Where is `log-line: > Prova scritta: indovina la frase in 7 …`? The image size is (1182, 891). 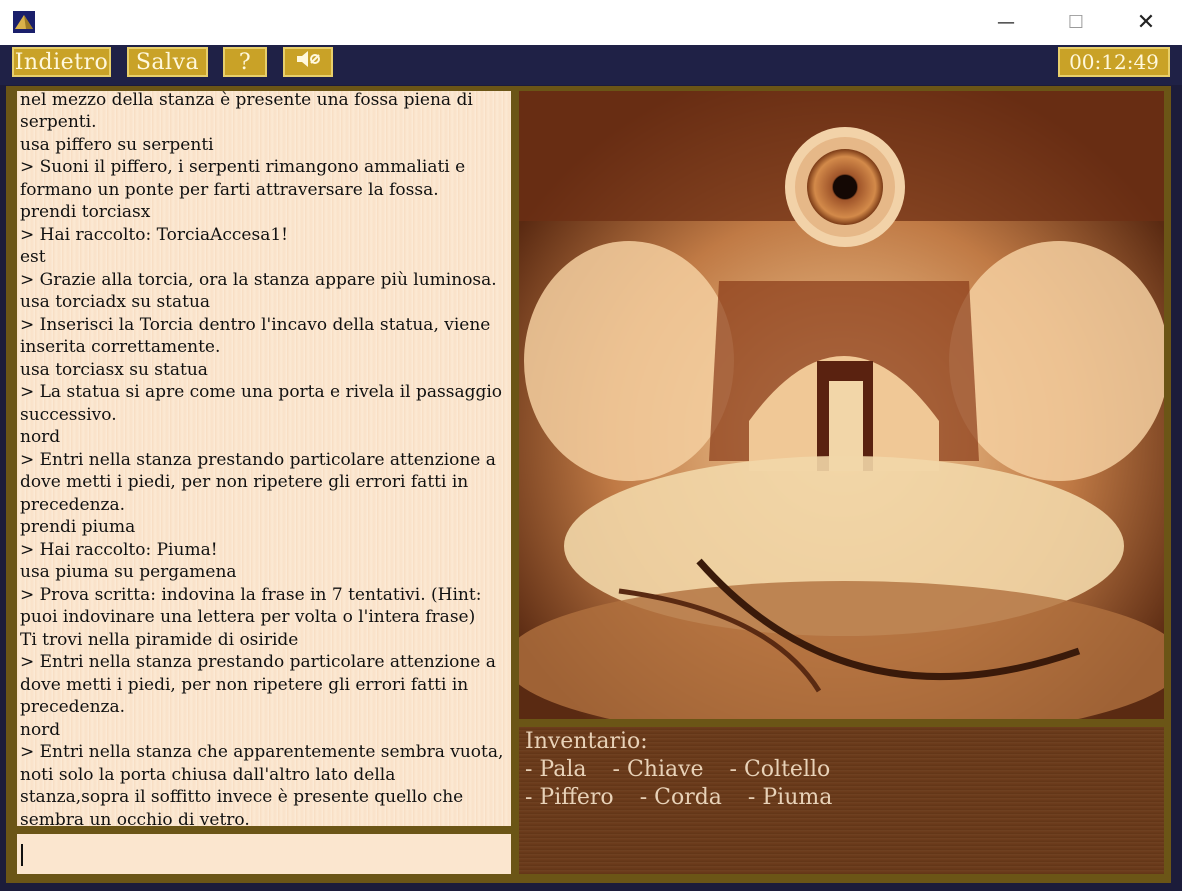 log-line: > Prova scritta: indovina la frase in 7 … is located at coordinates (251, 606).